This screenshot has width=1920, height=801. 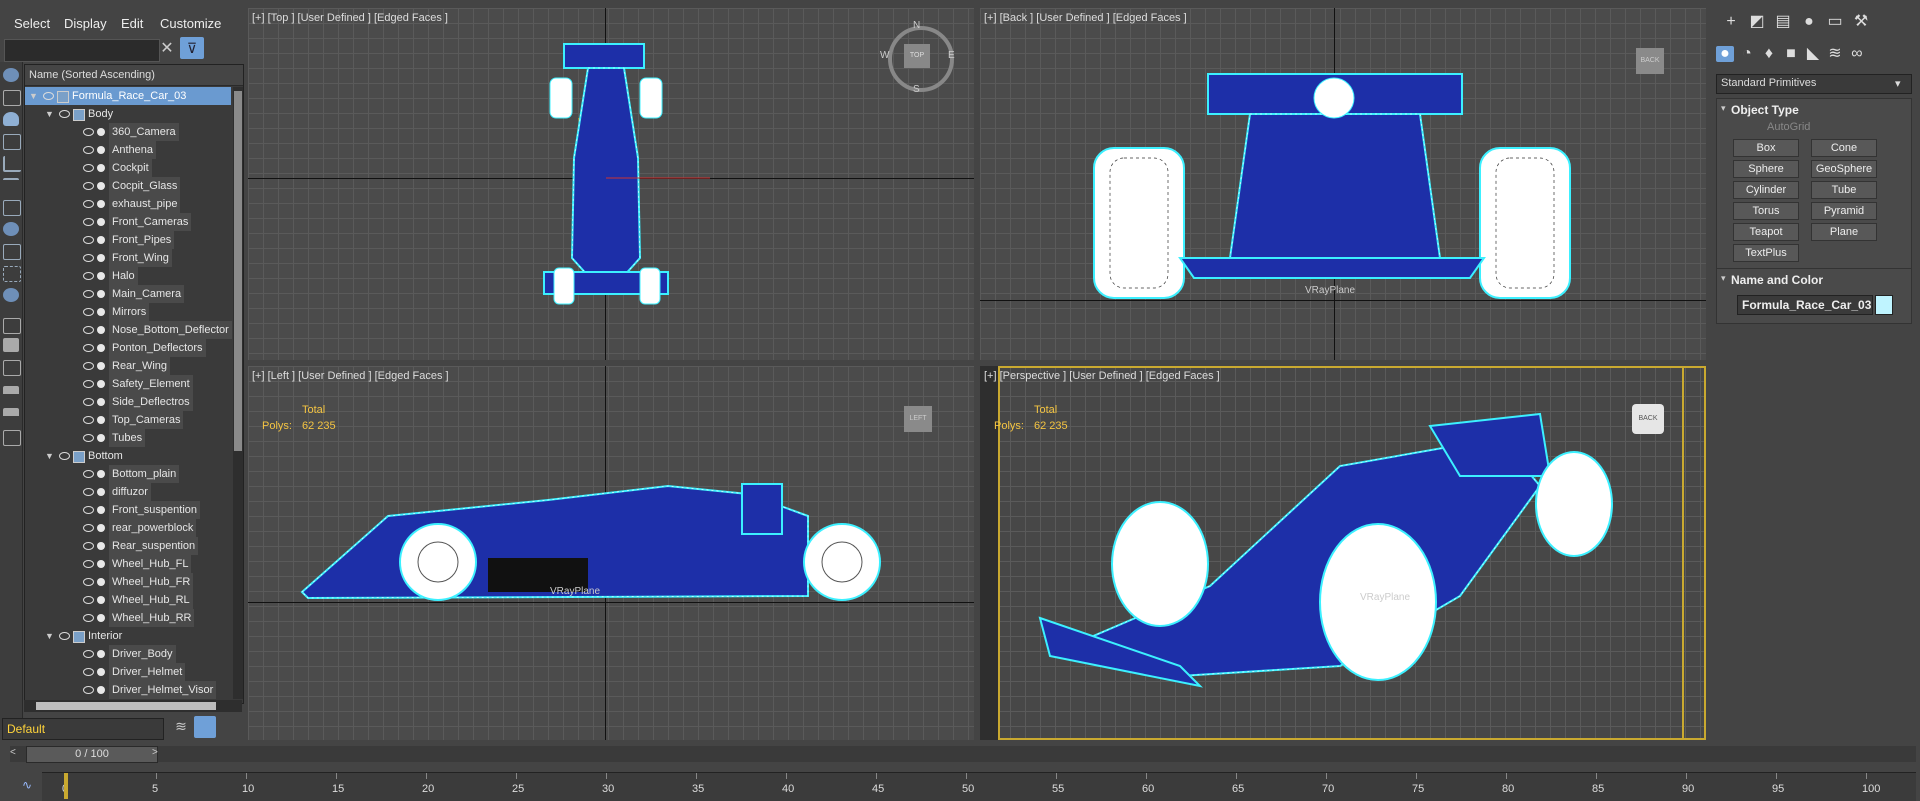 I want to click on tree-root-row: ▼ Formula_Race_Car_03, so click(x=128, y=96).